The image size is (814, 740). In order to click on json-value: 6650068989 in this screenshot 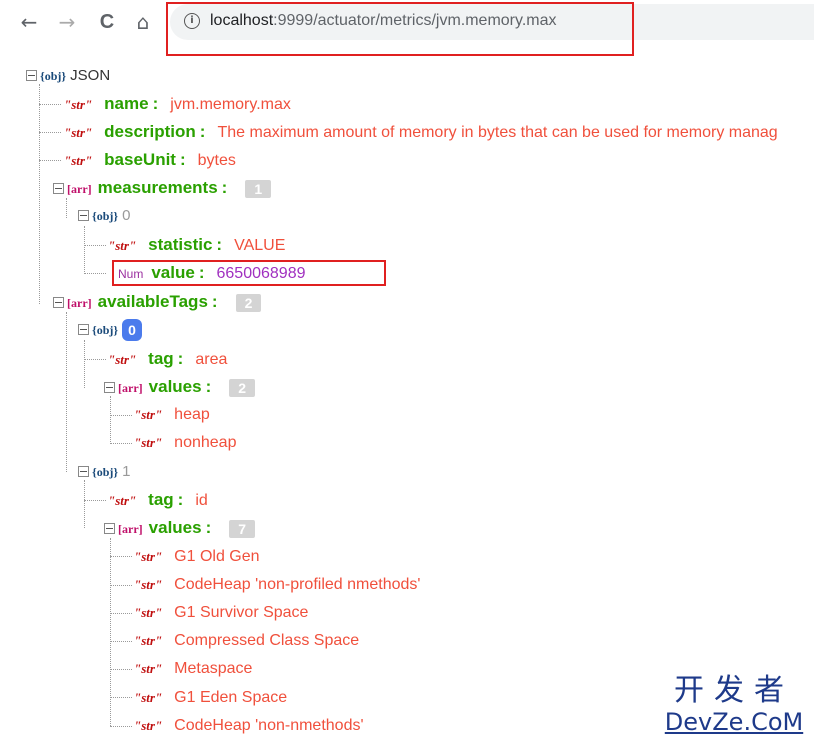, I will do `click(261, 273)`.